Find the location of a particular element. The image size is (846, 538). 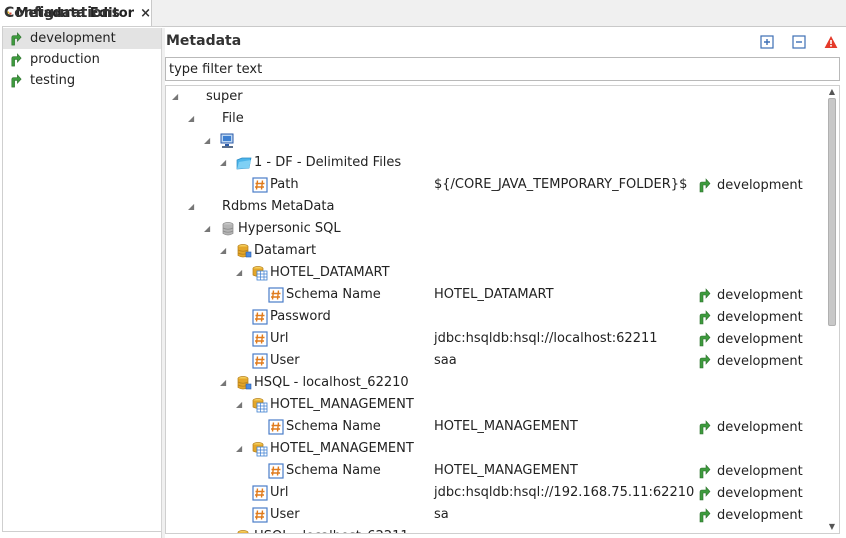

filter-input is located at coordinates (502, 69).